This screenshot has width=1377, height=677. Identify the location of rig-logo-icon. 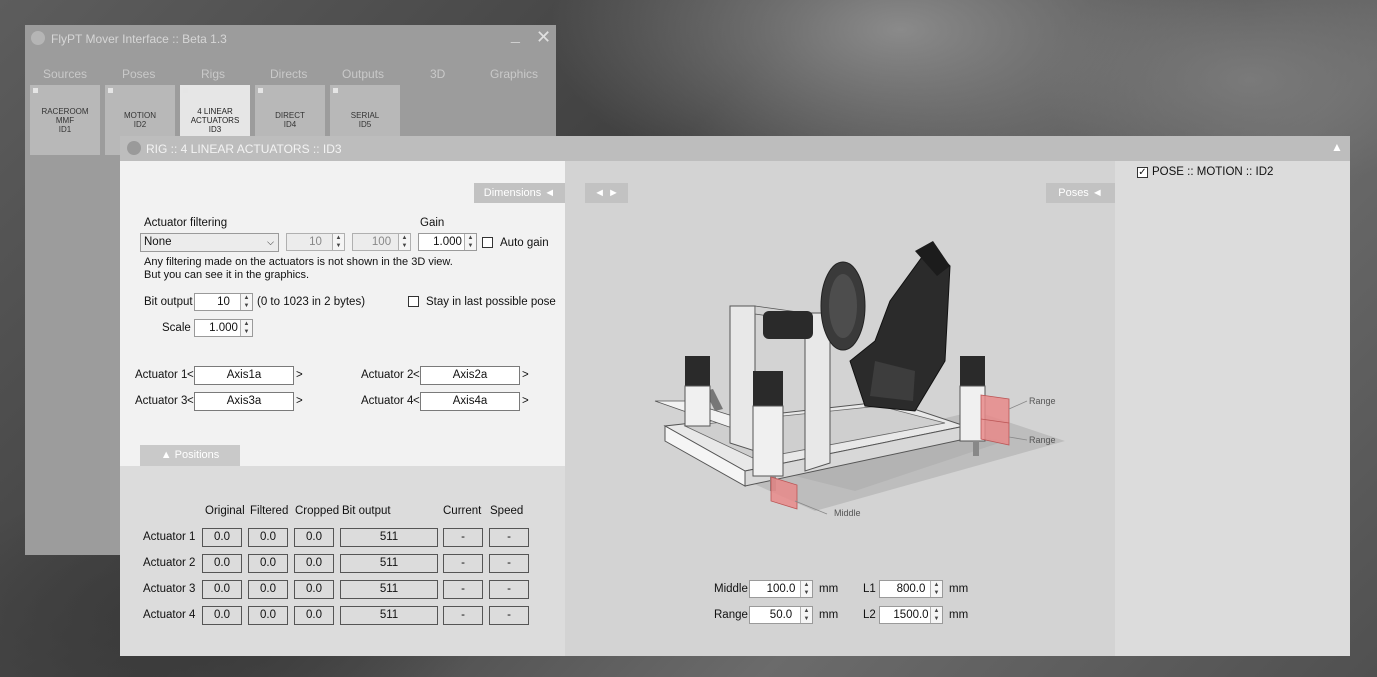
(134, 148).